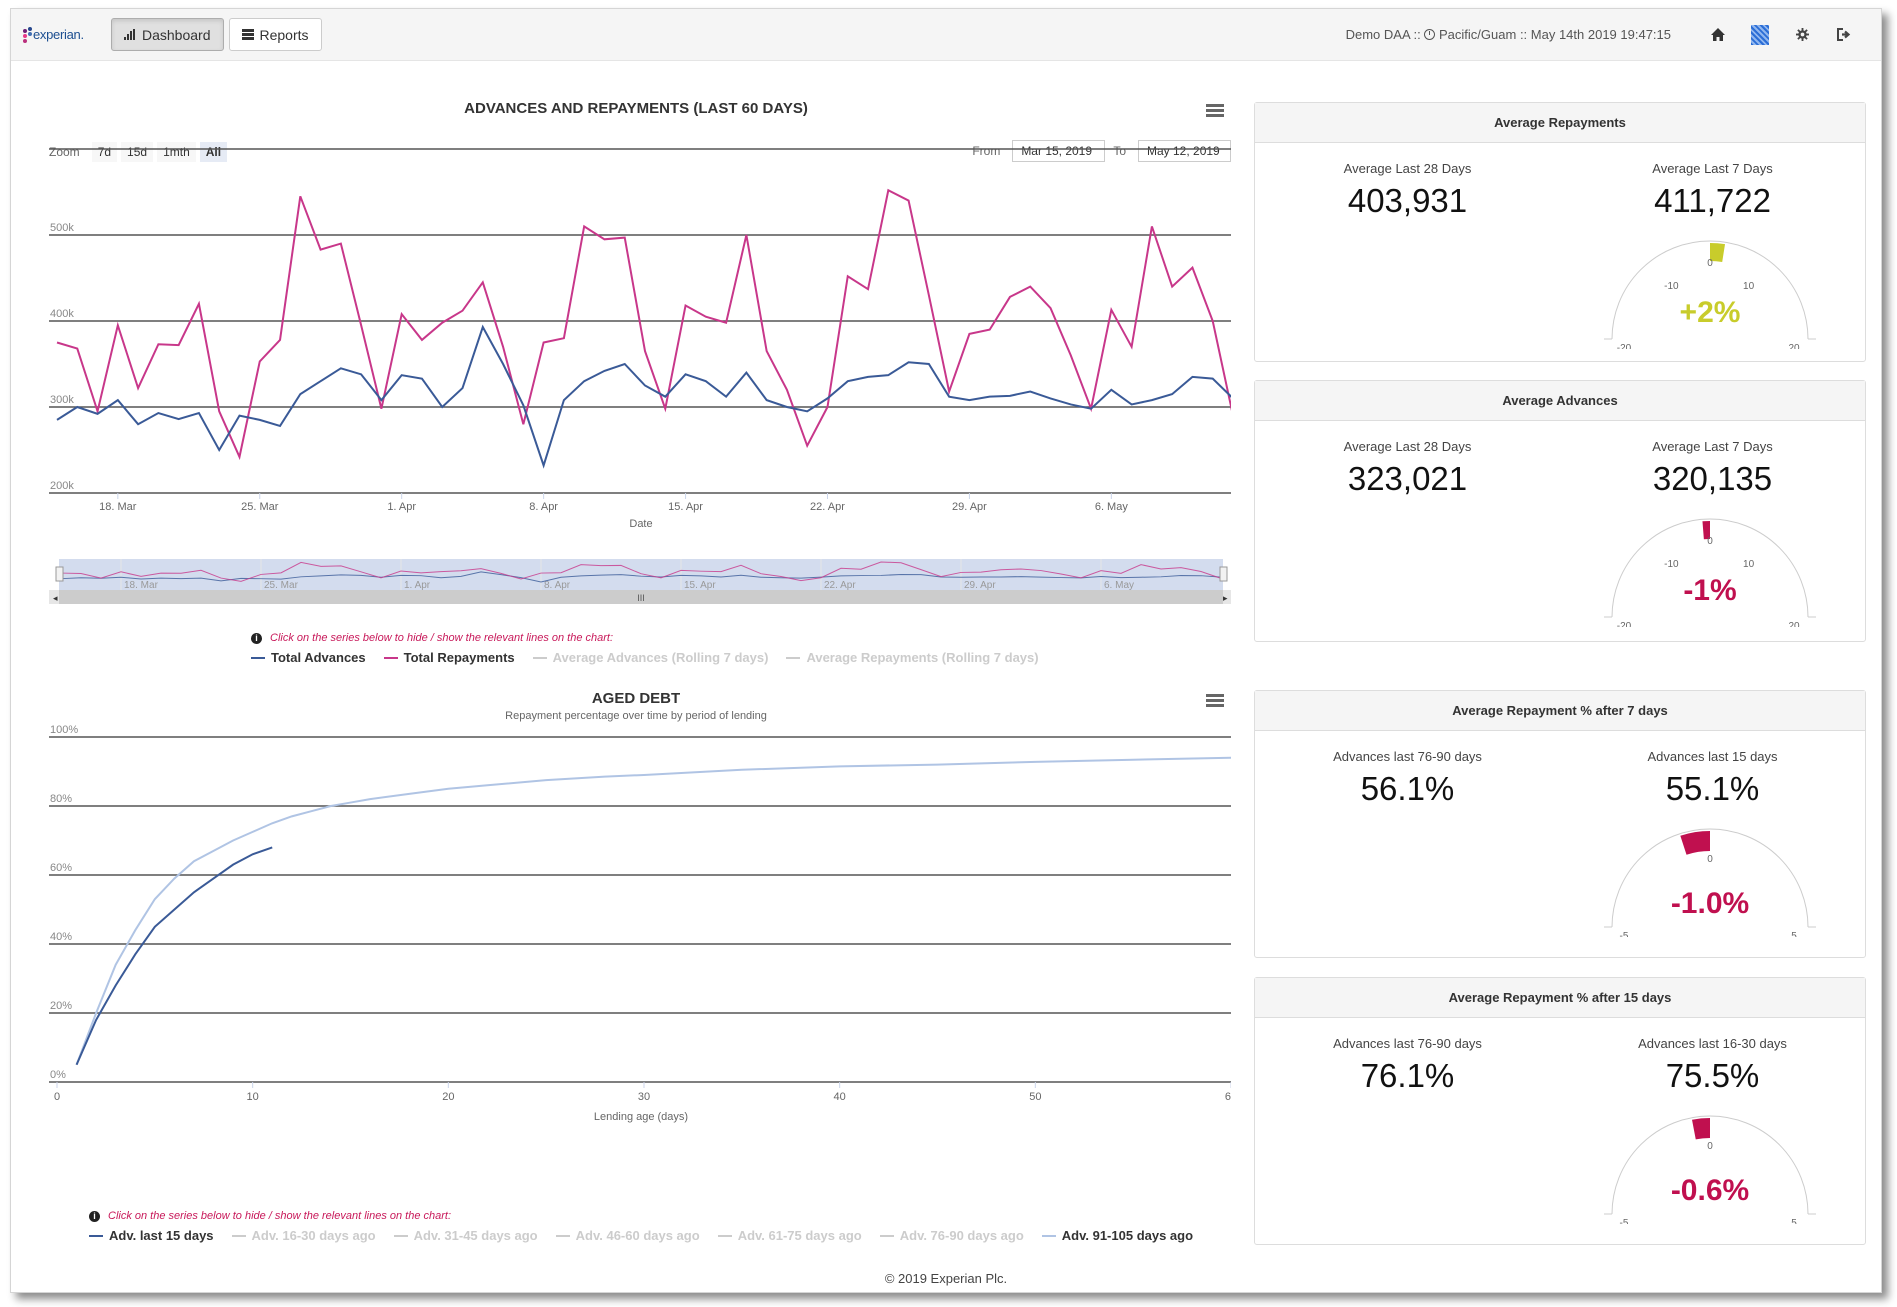 This screenshot has height=1307, width=1897. Describe the element at coordinates (1407, 200) in the screenshot. I see `stat-left-value: 403,931` at that location.